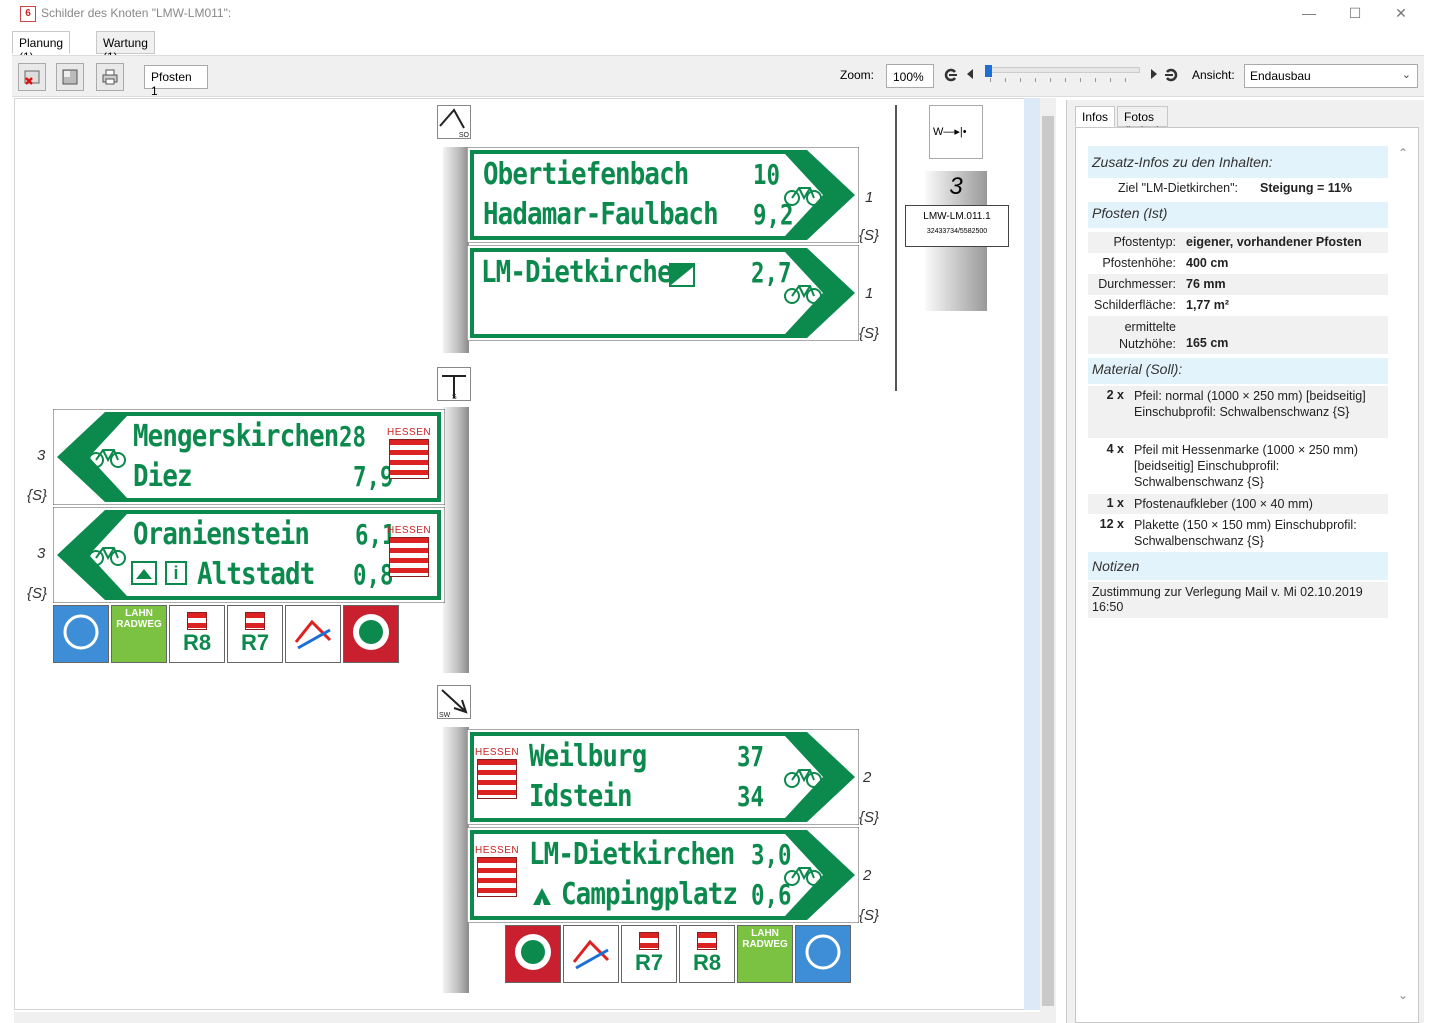 This screenshot has height=1023, width=1430. I want to click on view-select: Endausbau ⌄, so click(1331, 76).